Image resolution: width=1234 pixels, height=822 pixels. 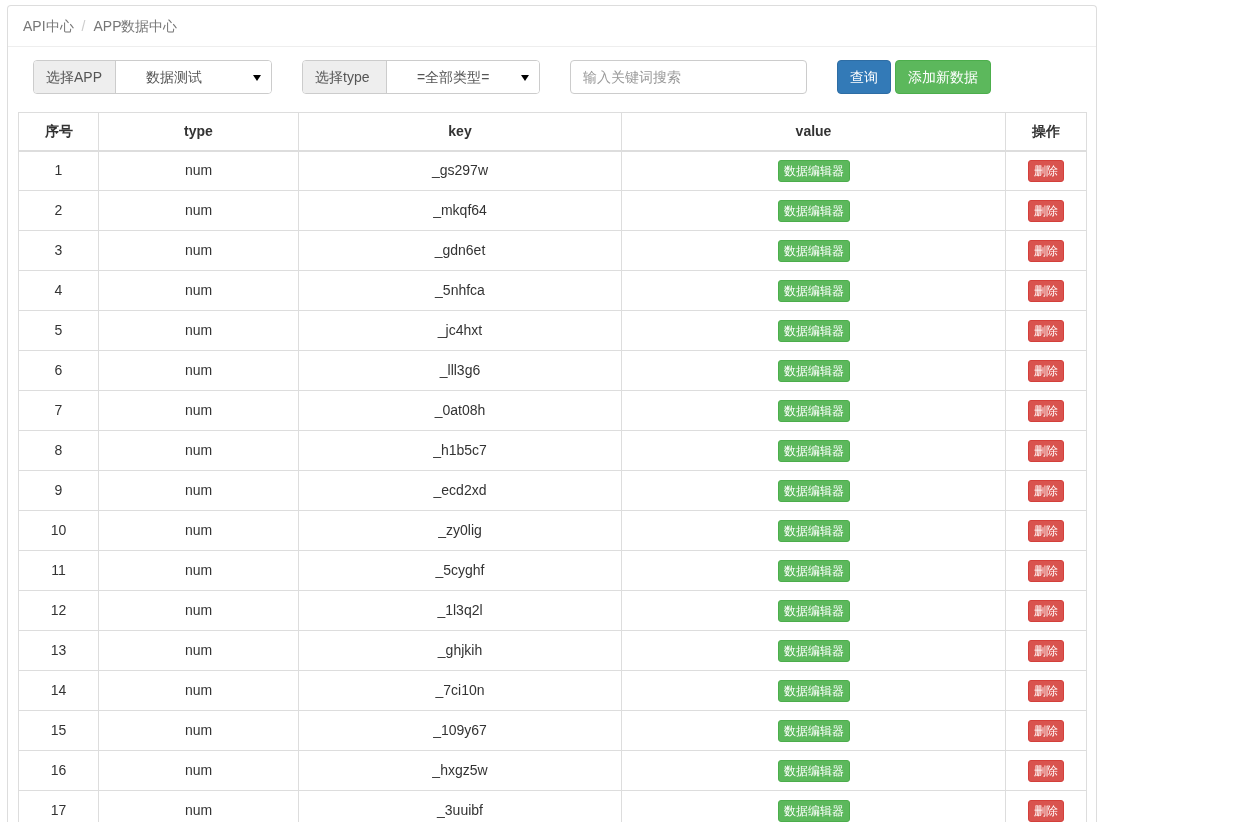 What do you see at coordinates (58, 131) in the screenshot?
I see `column-header: 序号` at bounding box center [58, 131].